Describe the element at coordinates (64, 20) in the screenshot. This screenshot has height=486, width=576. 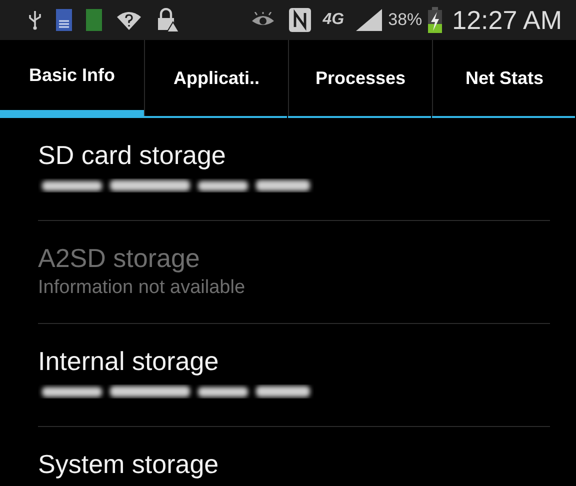
I see `document-icon` at that location.